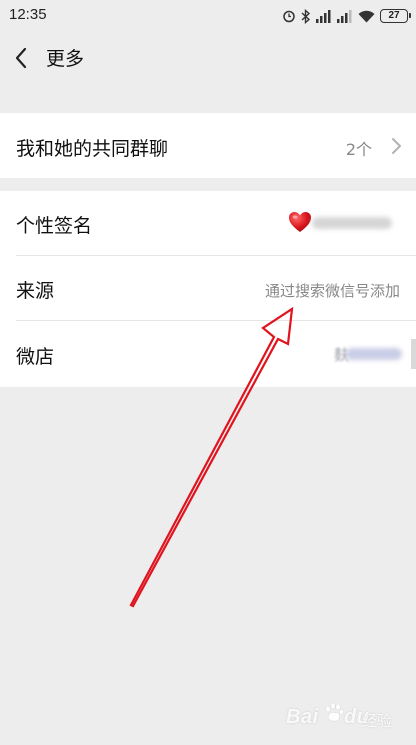 The image size is (416, 745). I want to click on common-group-chats-count: 2个, so click(358, 149).